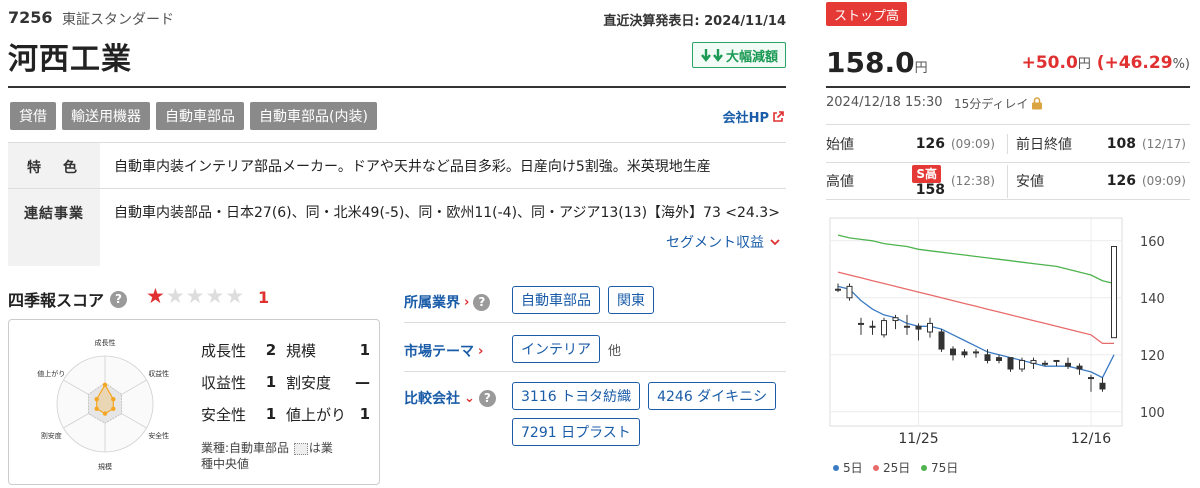 This screenshot has width=1200, height=488. I want to click on industry-label-link: 所属業界 › ?, so click(458, 299).